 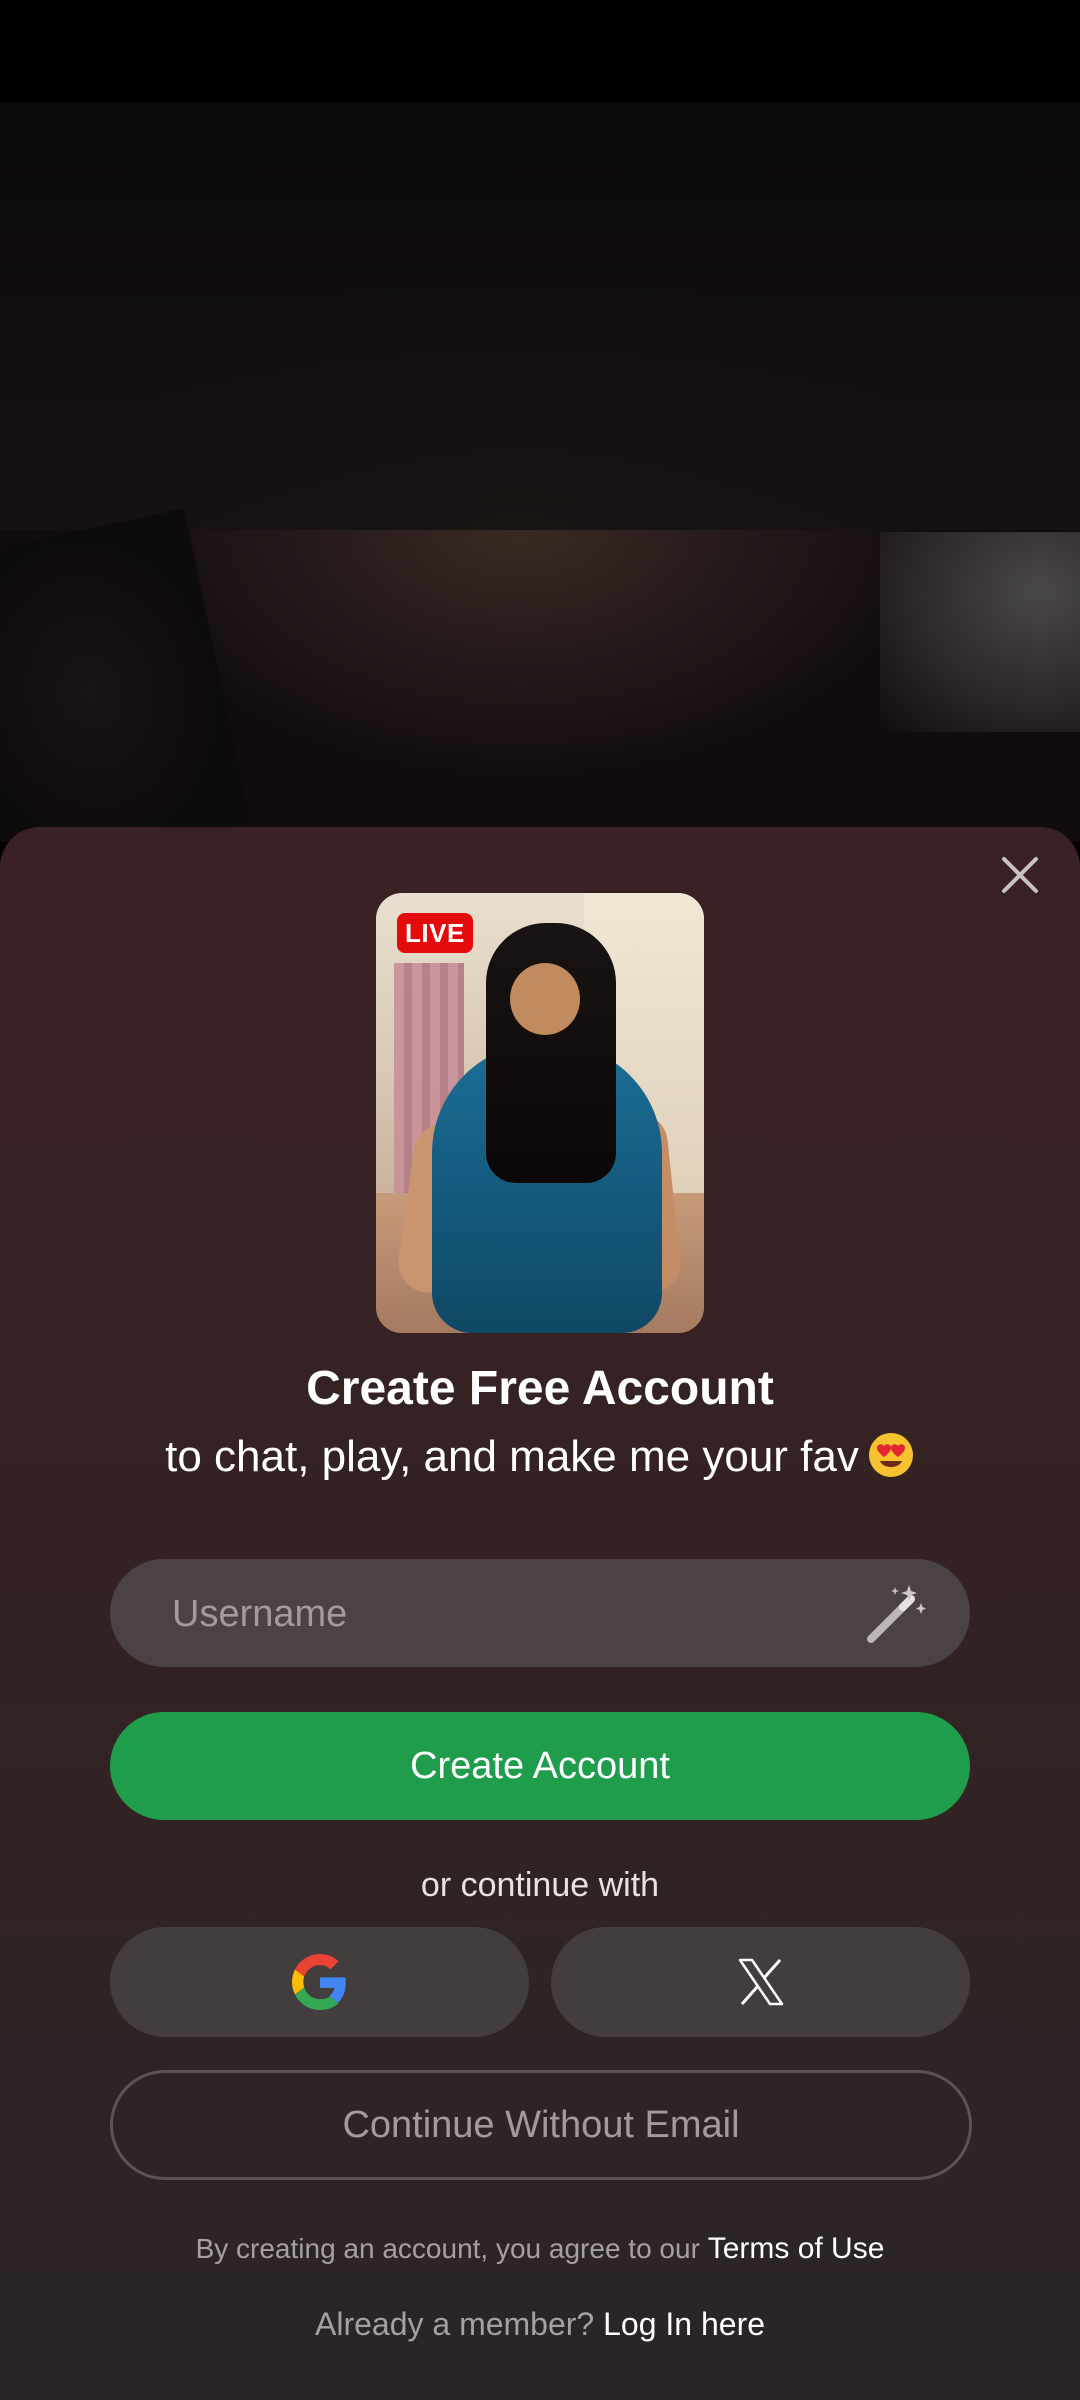 I want to click on close-icon, so click(x=1020, y=875).